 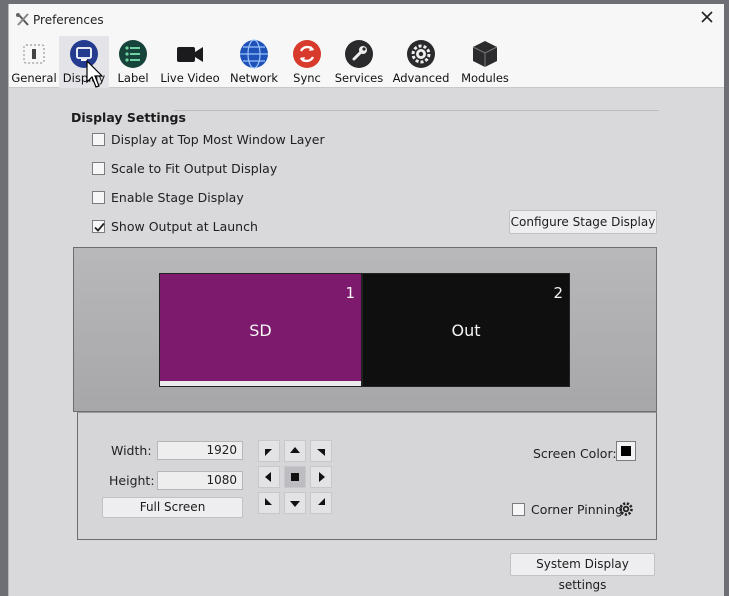 I want to click on tab-general: General, so click(x=34, y=62).